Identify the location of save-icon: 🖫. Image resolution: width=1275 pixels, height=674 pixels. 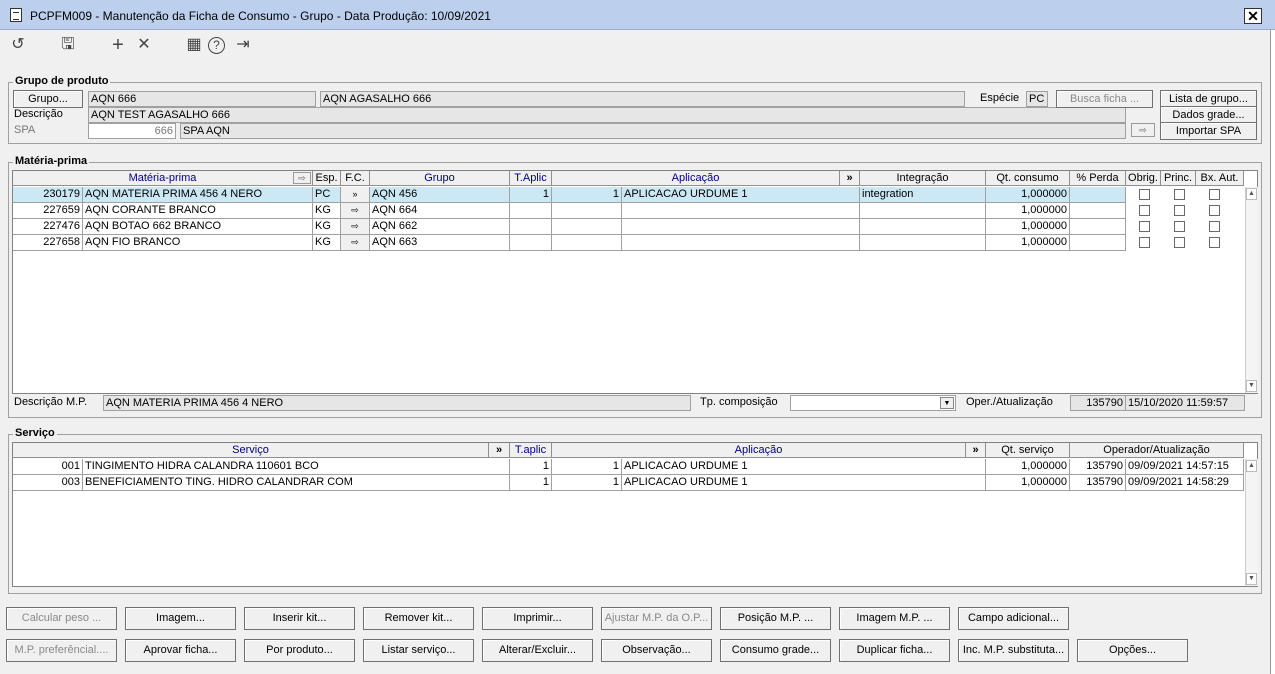
(68, 45).